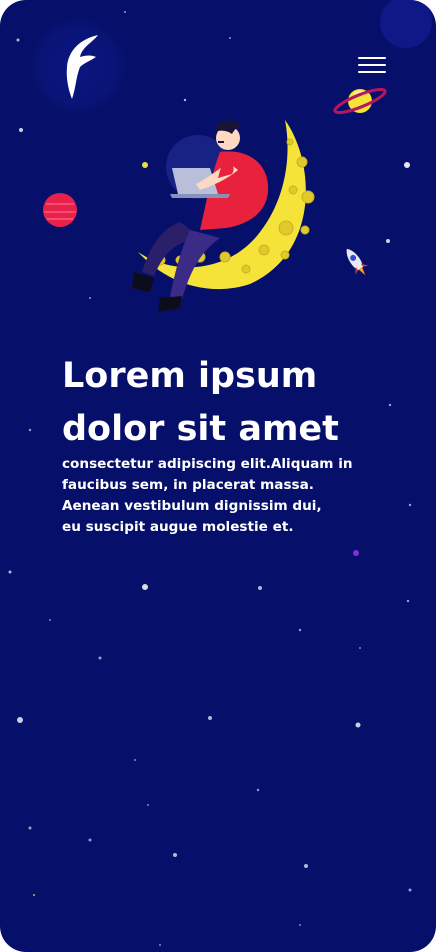  What do you see at coordinates (200, 429) in the screenshot?
I see `hero-title-line-2: dolor sit amet` at bounding box center [200, 429].